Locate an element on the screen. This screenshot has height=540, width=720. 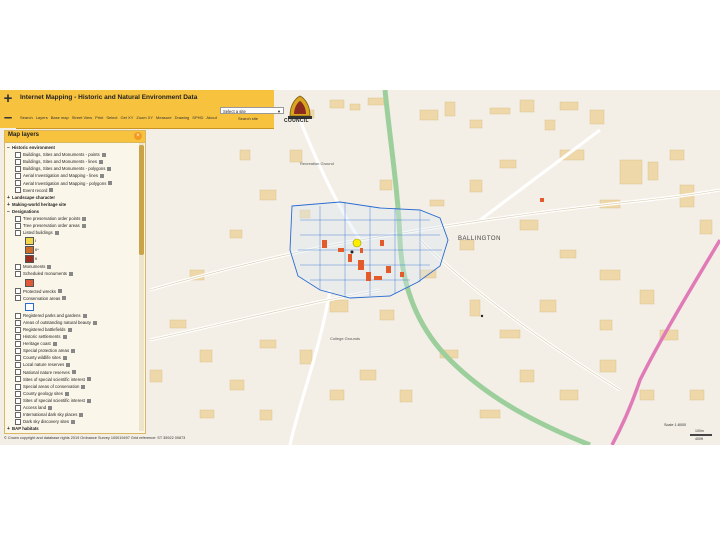
tool-about: About is located at coordinates (211, 117).